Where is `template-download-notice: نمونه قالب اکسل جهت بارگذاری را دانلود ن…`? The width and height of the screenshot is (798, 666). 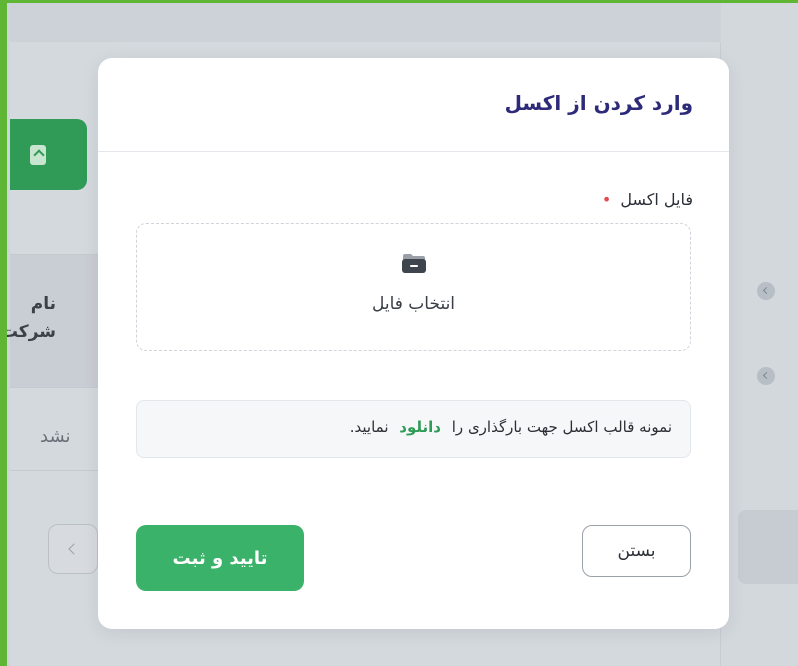
template-download-notice: نمونه قالب اکسل جهت بارگذاری را دانلود ن… is located at coordinates (413, 429).